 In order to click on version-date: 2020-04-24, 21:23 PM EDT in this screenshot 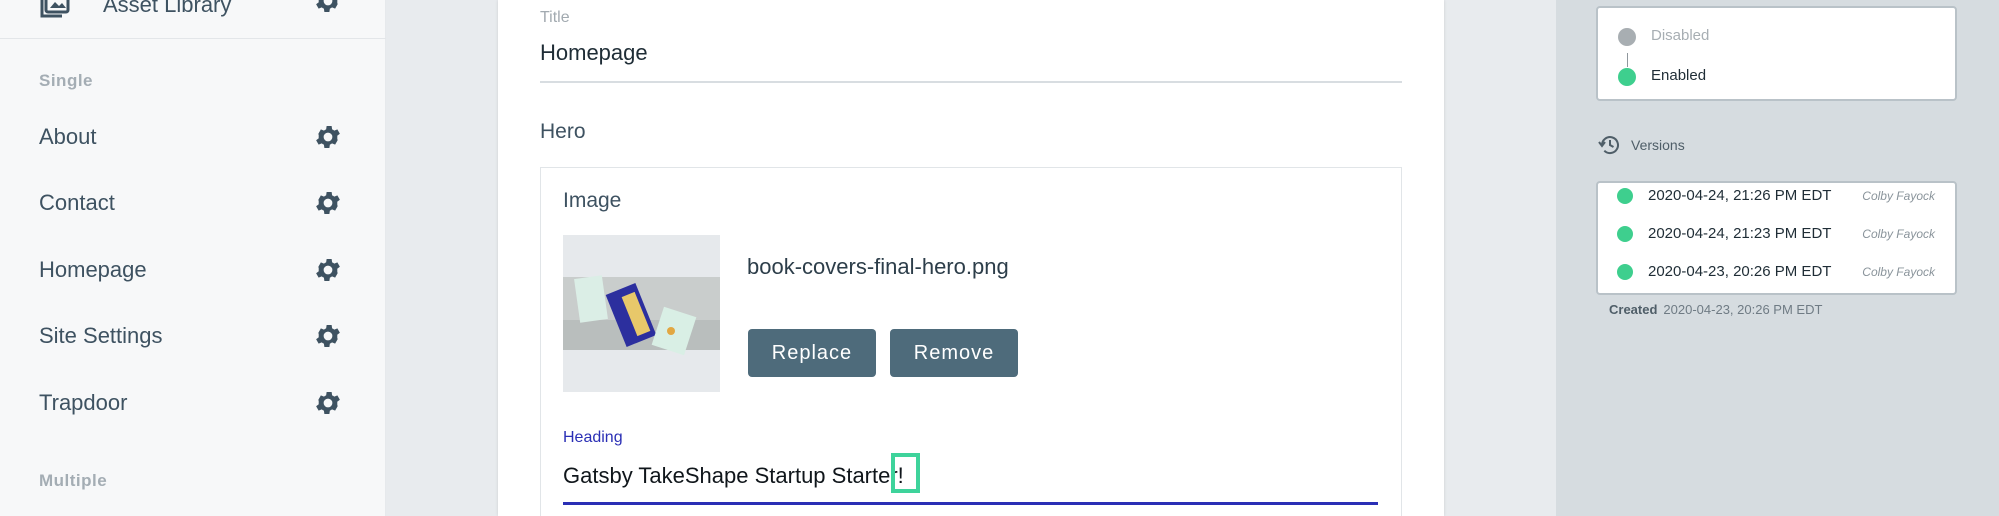, I will do `click(1739, 233)`.